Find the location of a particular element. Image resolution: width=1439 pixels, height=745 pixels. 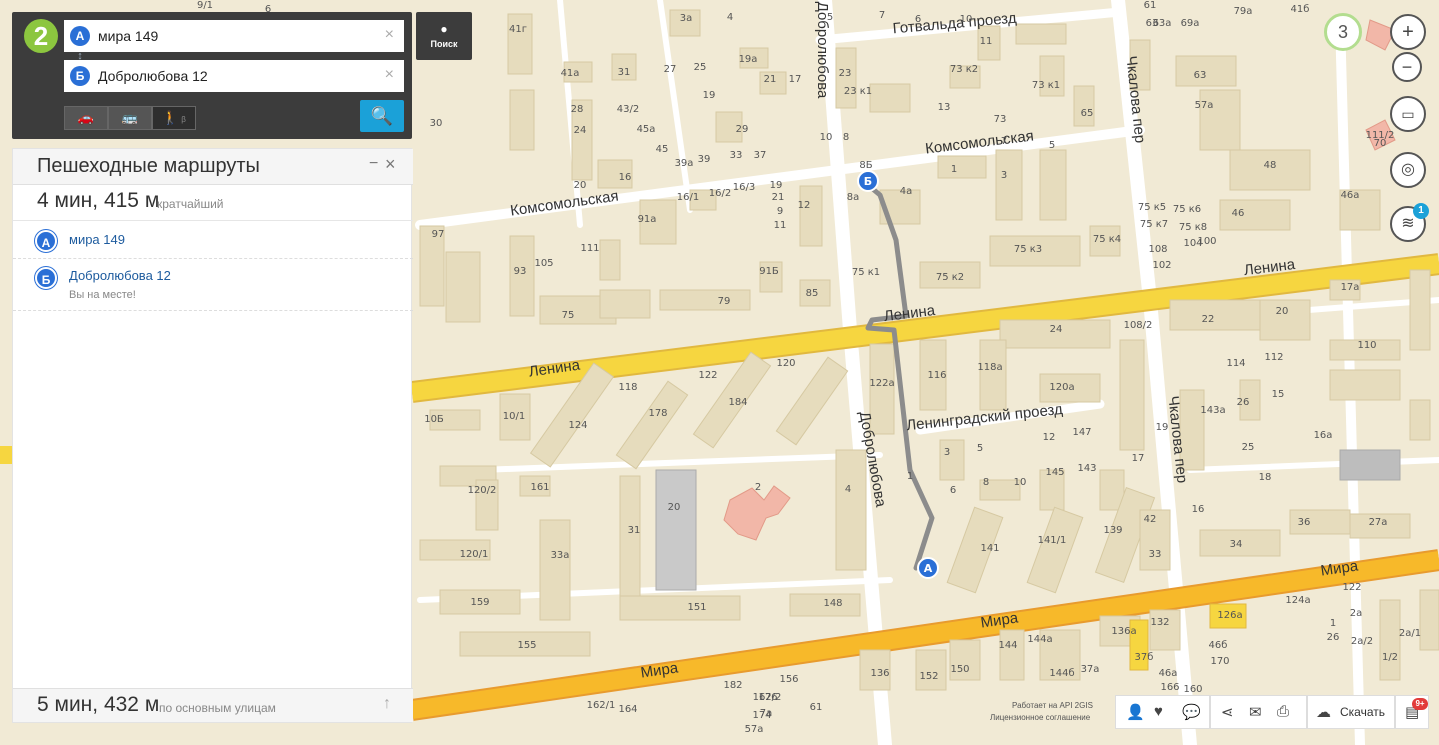

stop-b-name: Добролюбова 12 is located at coordinates (120, 275).